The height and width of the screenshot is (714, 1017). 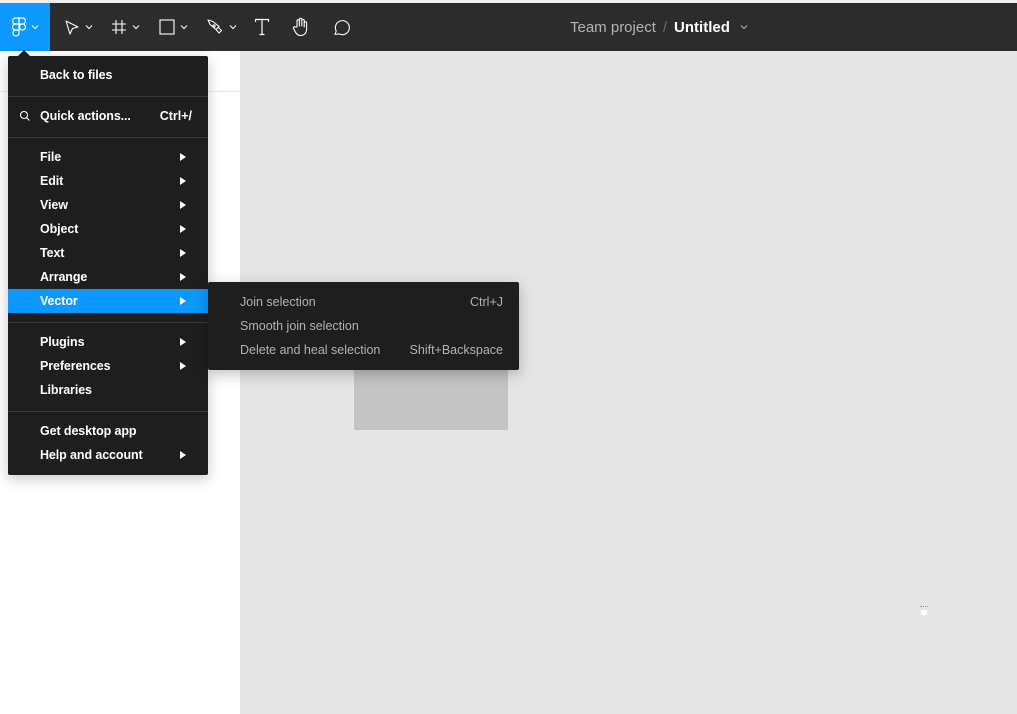 What do you see at coordinates (108, 253) in the screenshot?
I see `menu-item-text: Text` at bounding box center [108, 253].